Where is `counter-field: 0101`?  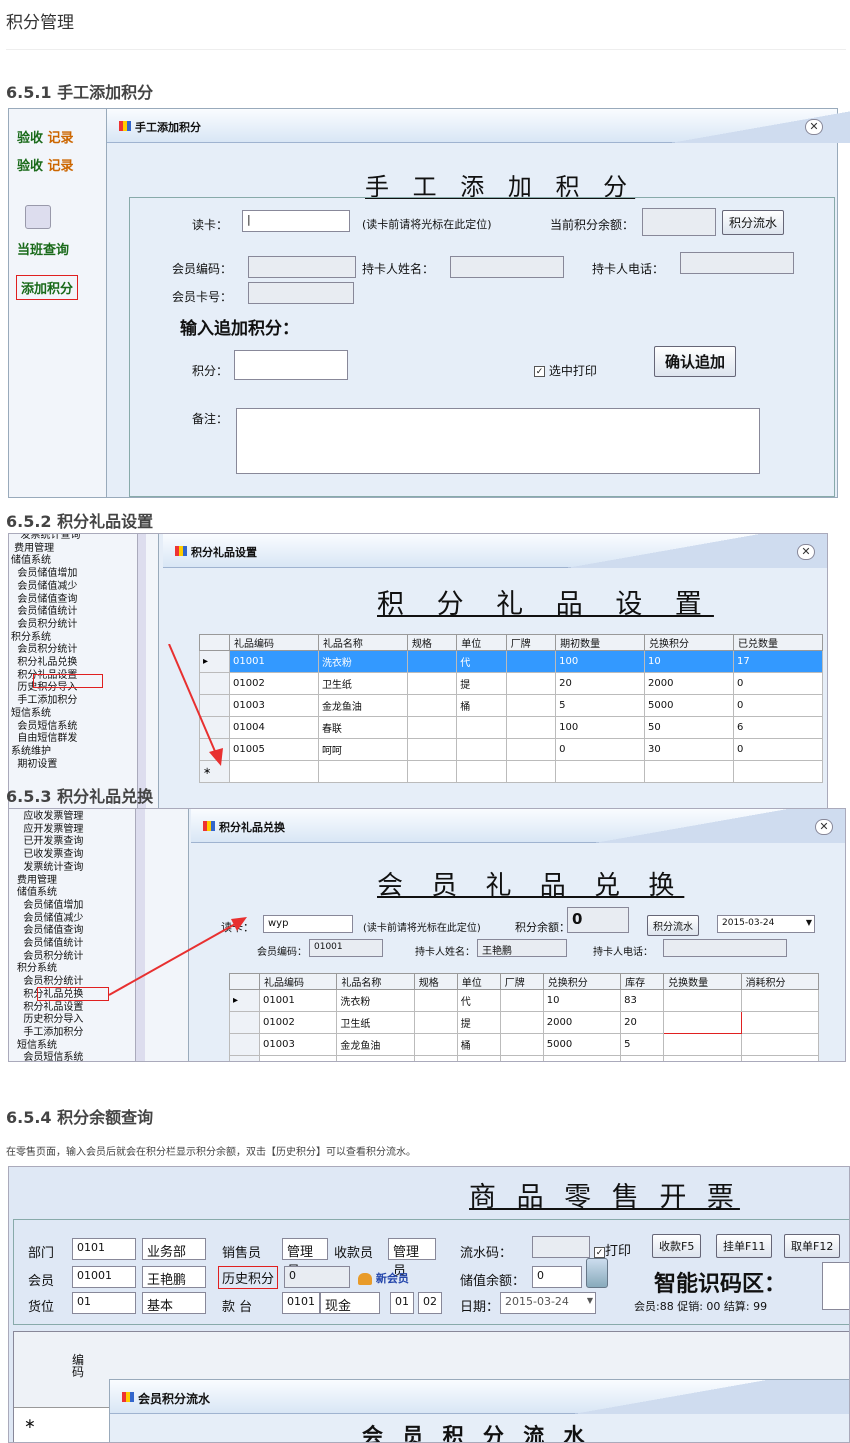
counter-field: 0101 is located at coordinates (301, 1303).